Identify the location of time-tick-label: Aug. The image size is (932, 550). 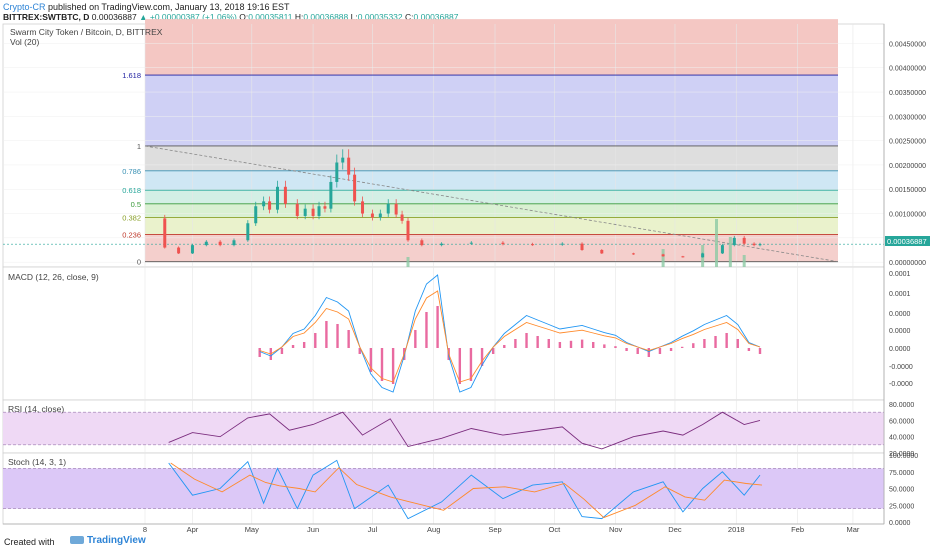
(433, 529).